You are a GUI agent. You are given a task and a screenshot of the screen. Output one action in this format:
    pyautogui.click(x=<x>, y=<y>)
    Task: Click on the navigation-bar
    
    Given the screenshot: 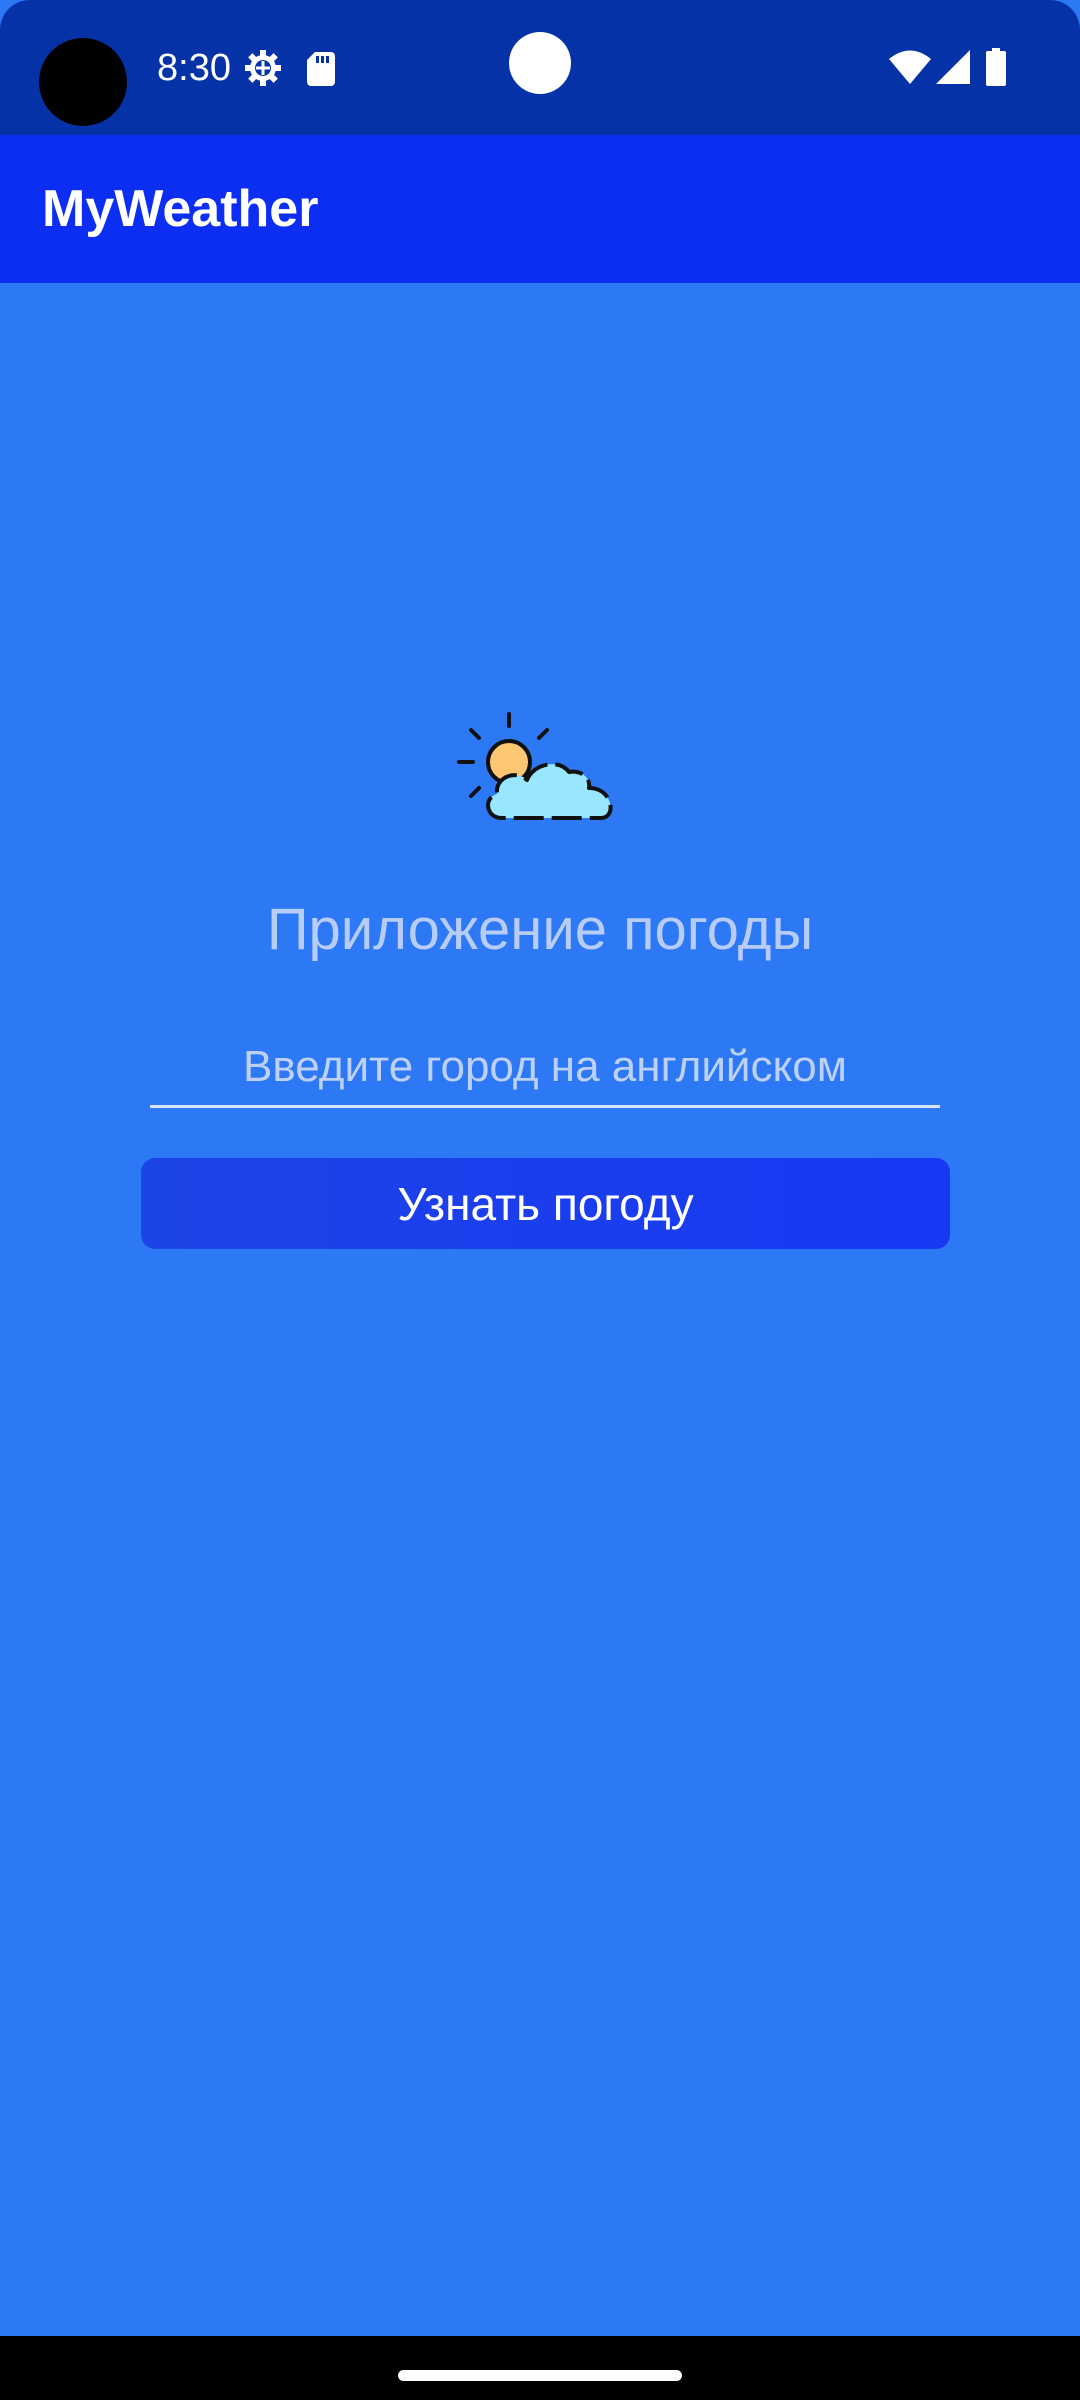 What is the action you would take?
    pyautogui.click(x=540, y=2368)
    